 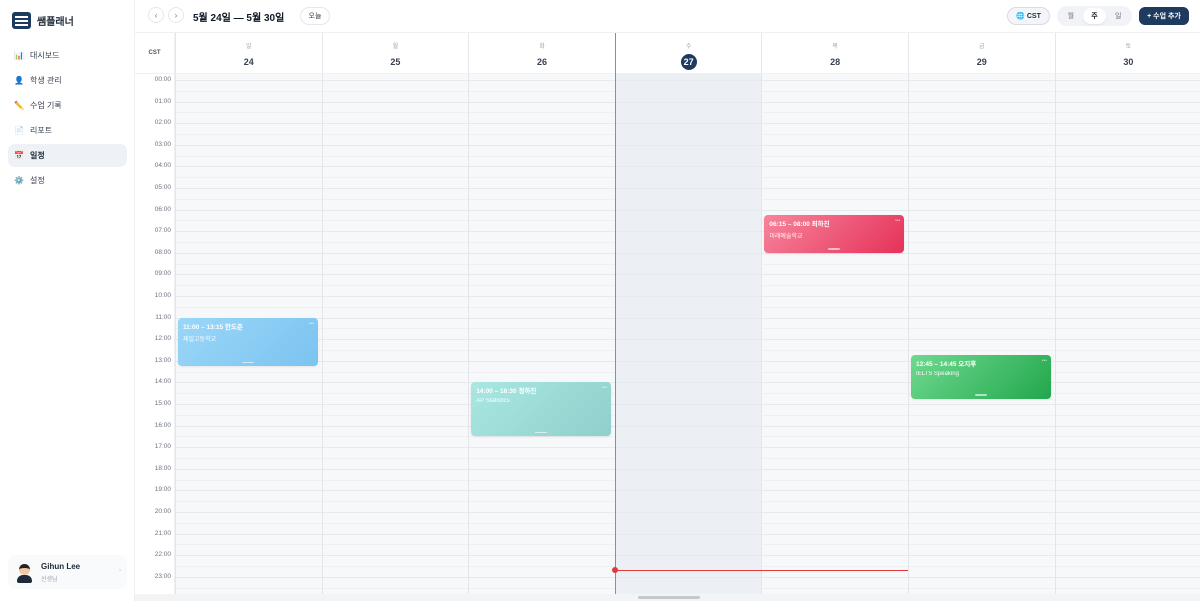 I want to click on event-subtitle: AP Statistics, so click(x=493, y=401).